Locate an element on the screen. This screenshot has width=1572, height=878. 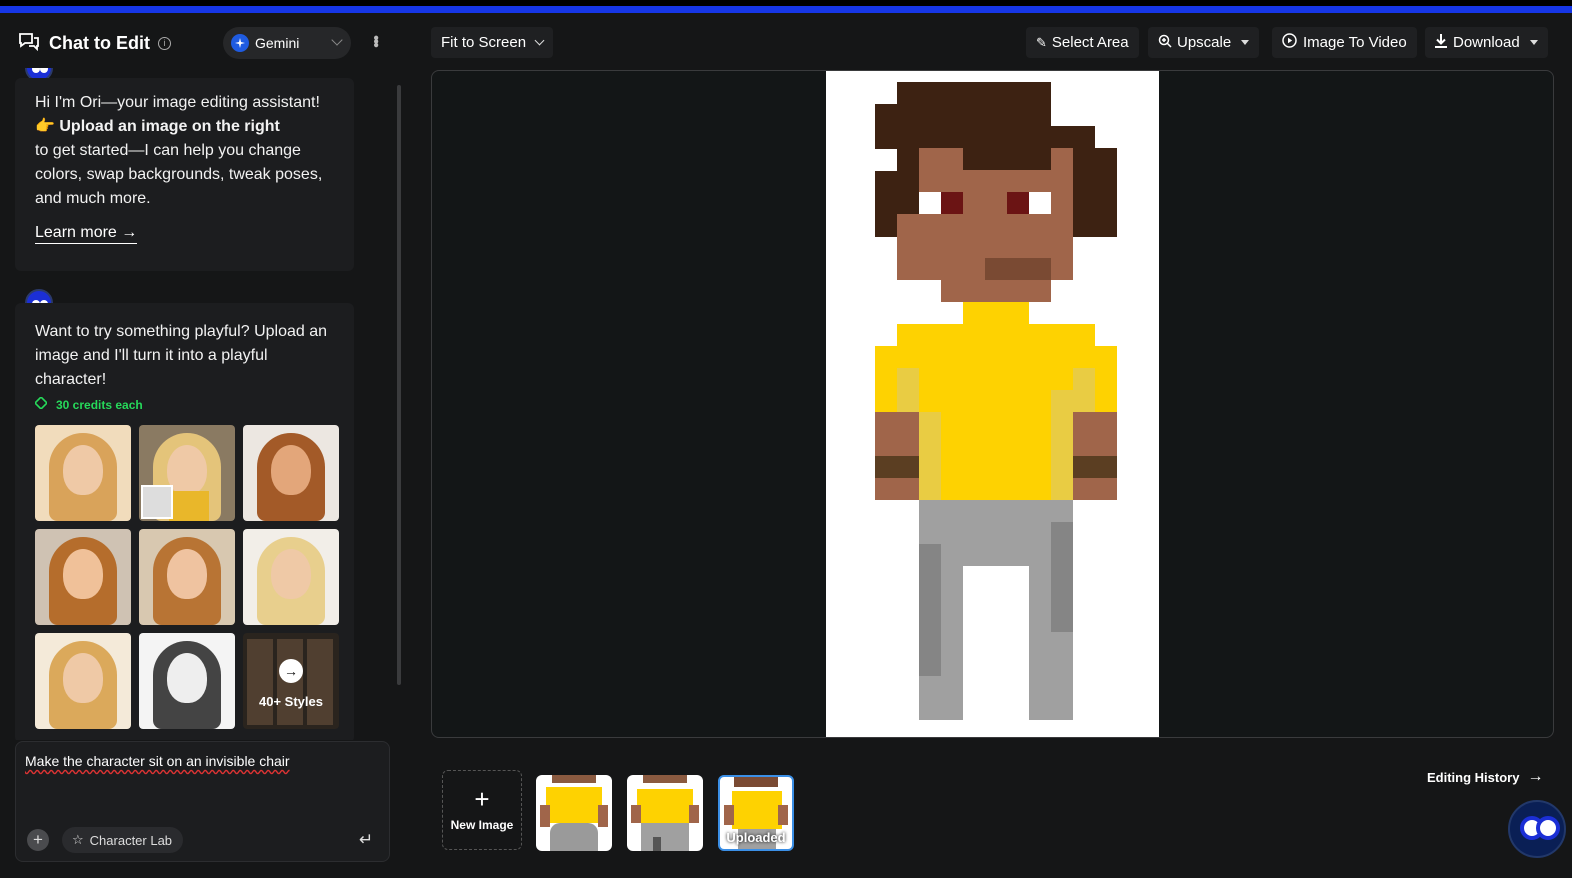
point-right-icon: 👉 is located at coordinates (47, 126).